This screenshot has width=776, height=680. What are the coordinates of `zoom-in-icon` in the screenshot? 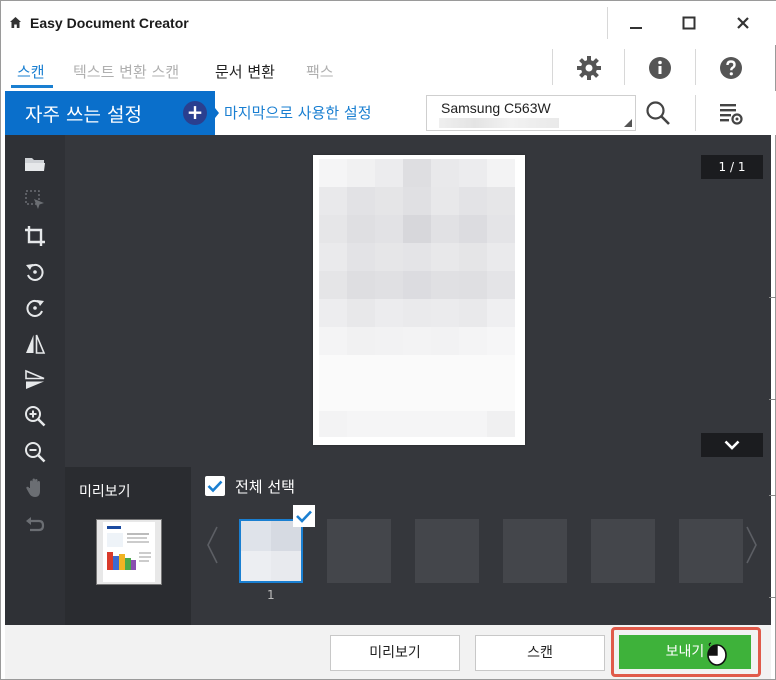 It's located at (35, 416).